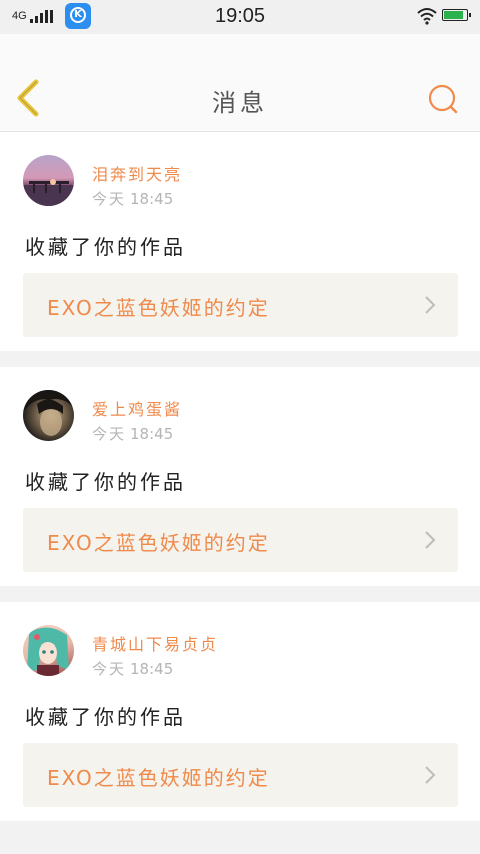 The width and height of the screenshot is (480, 854). What do you see at coordinates (137, 408) in the screenshot?
I see `username: 爱上鸡蛋酱` at bounding box center [137, 408].